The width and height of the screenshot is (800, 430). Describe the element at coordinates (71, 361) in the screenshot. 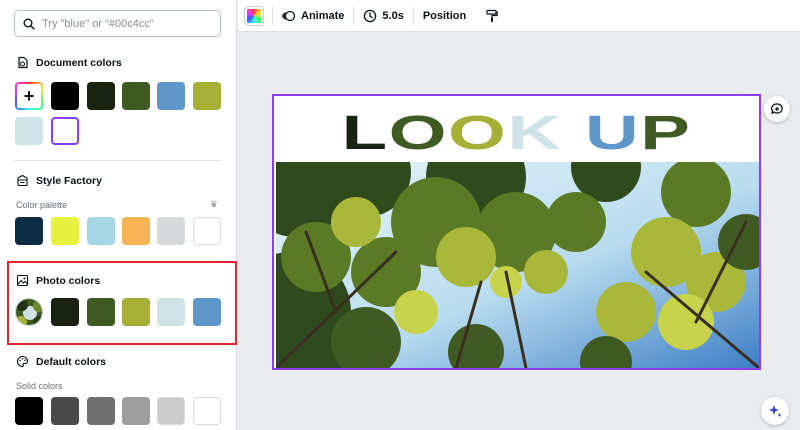

I see `default-colors-title: Default colors` at that location.